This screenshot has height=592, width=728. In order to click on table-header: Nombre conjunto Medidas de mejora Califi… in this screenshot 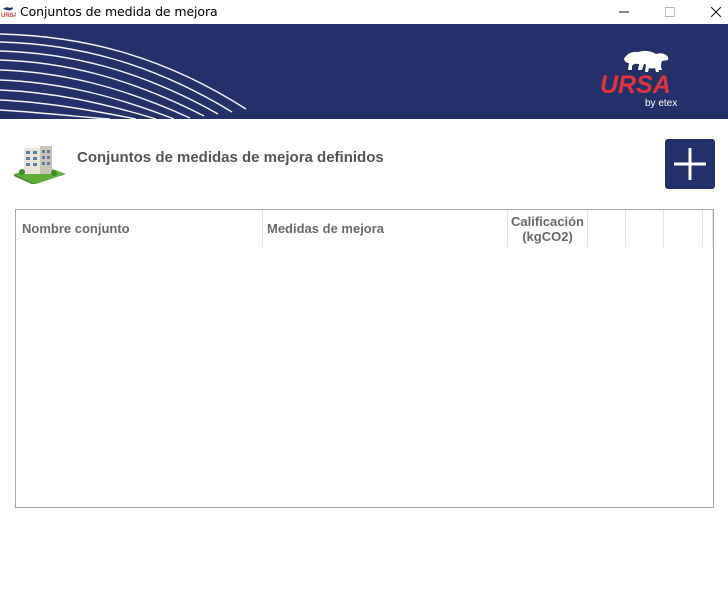, I will do `click(364, 228)`.